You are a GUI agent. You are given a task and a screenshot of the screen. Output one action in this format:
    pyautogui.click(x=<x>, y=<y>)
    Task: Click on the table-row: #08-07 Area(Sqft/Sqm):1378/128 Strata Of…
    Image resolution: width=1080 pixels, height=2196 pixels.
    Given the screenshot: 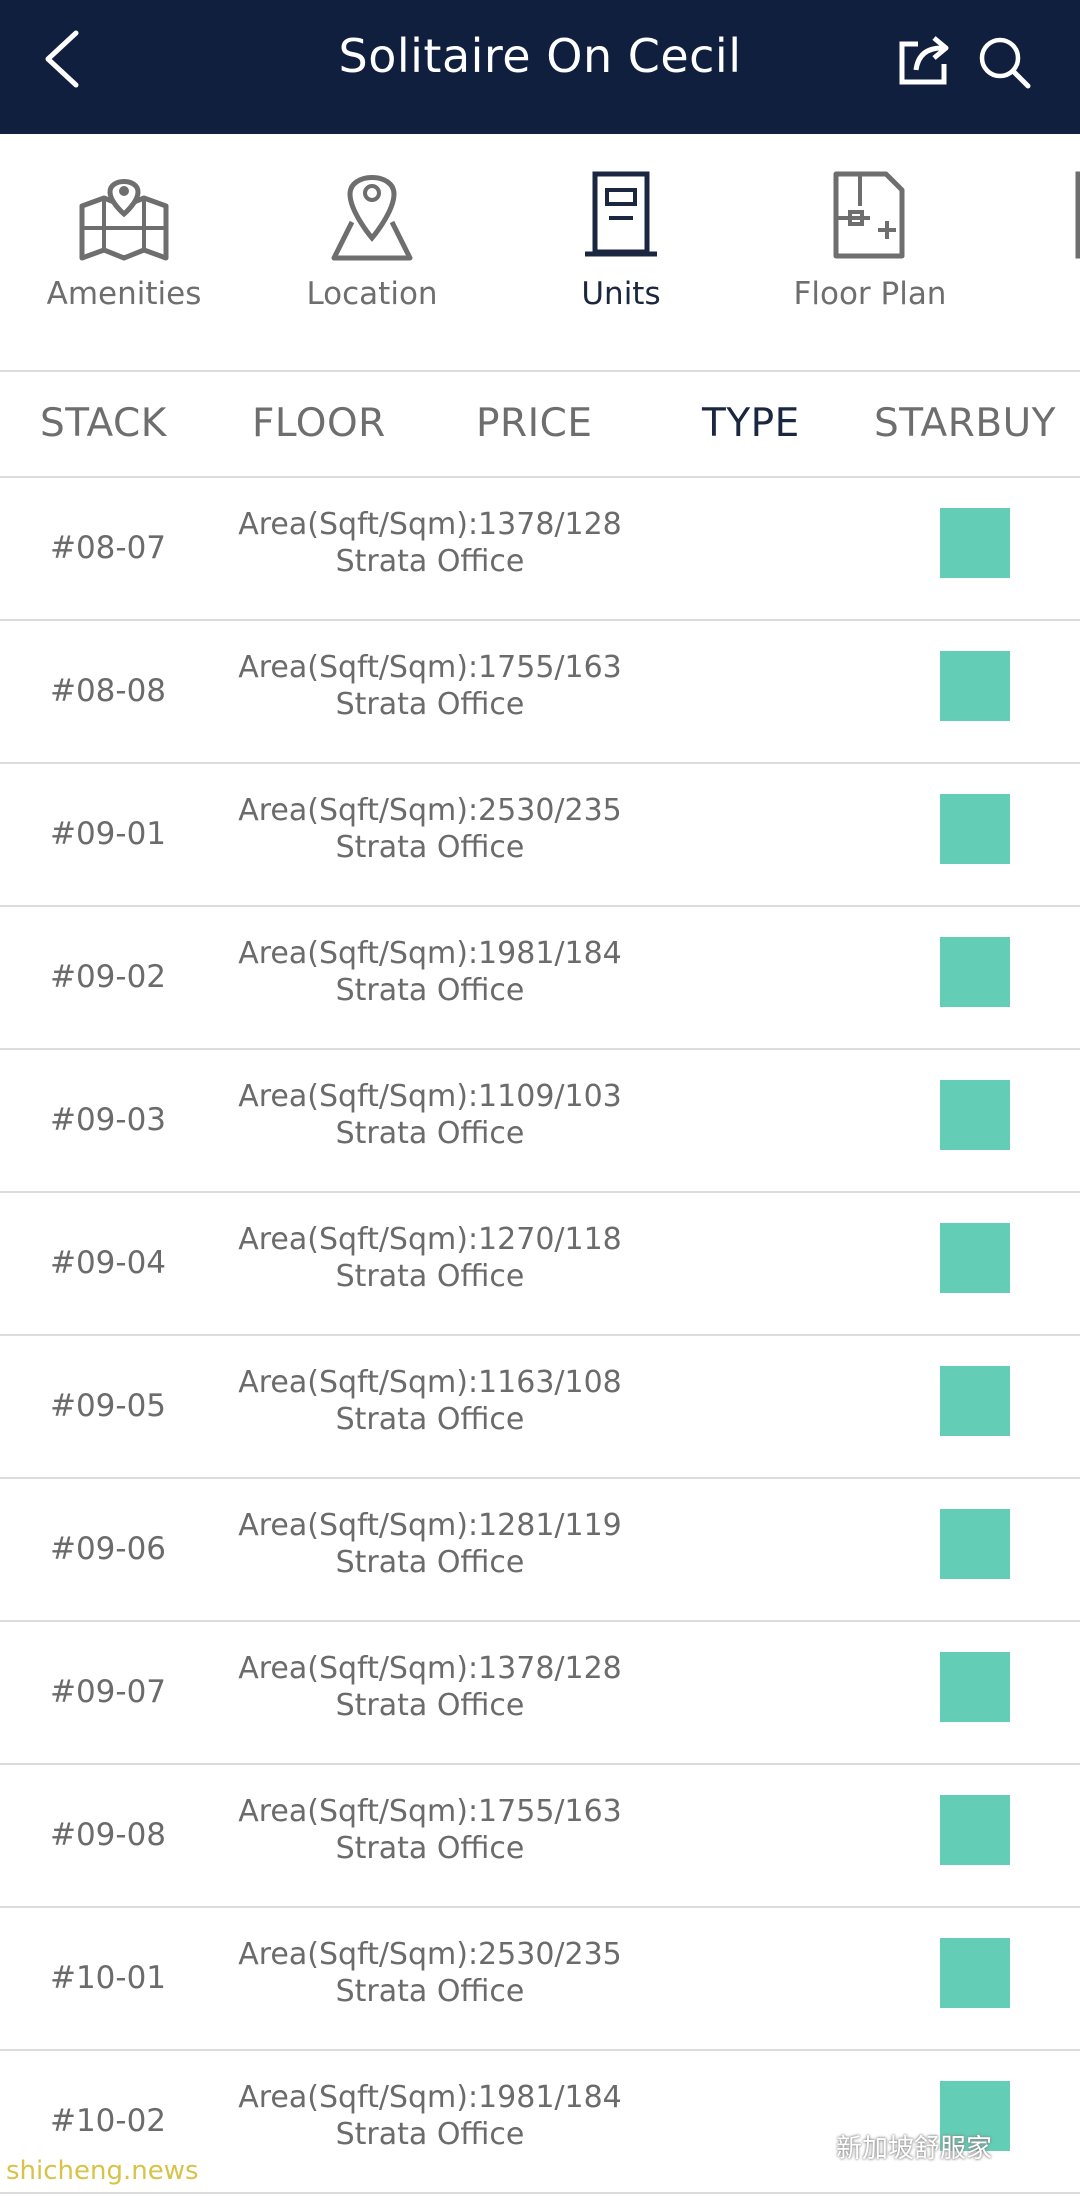 What is the action you would take?
    pyautogui.click(x=540, y=549)
    